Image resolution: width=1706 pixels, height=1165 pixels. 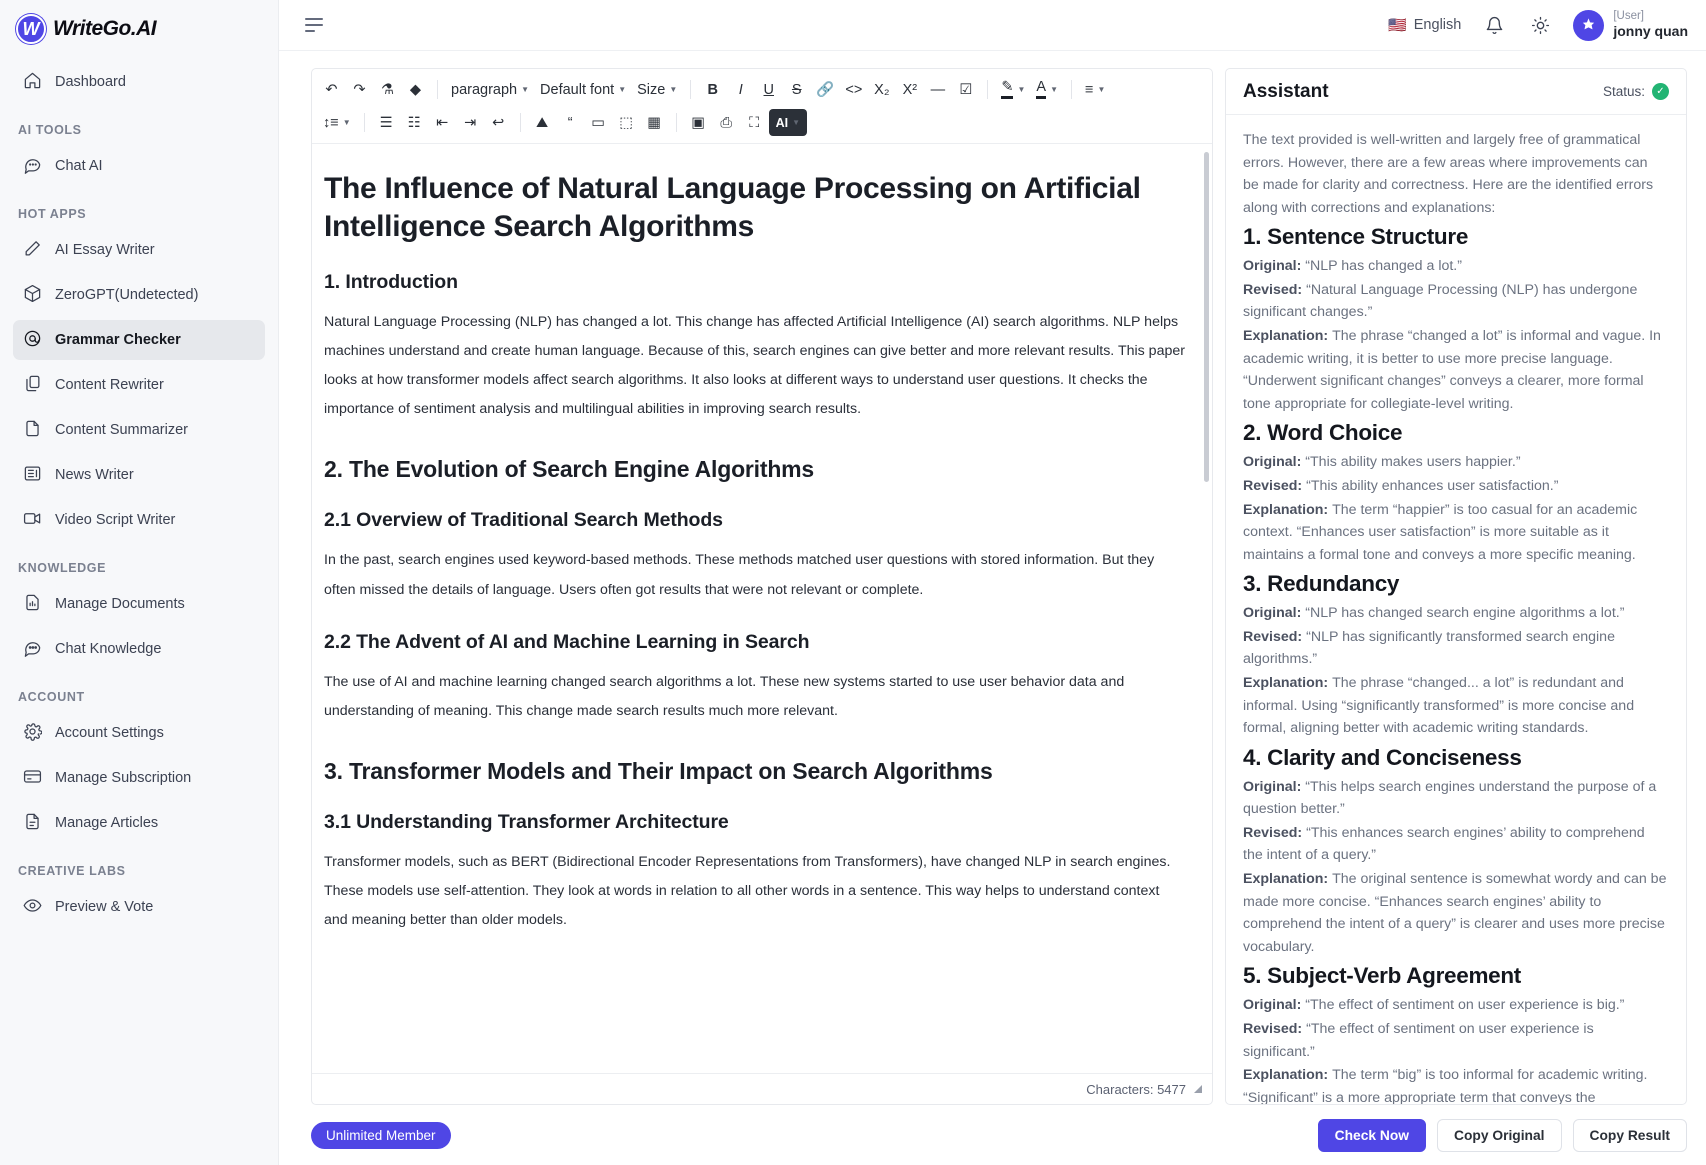 I want to click on paragraph-style-select: paragraph ▼, so click(x=490, y=89).